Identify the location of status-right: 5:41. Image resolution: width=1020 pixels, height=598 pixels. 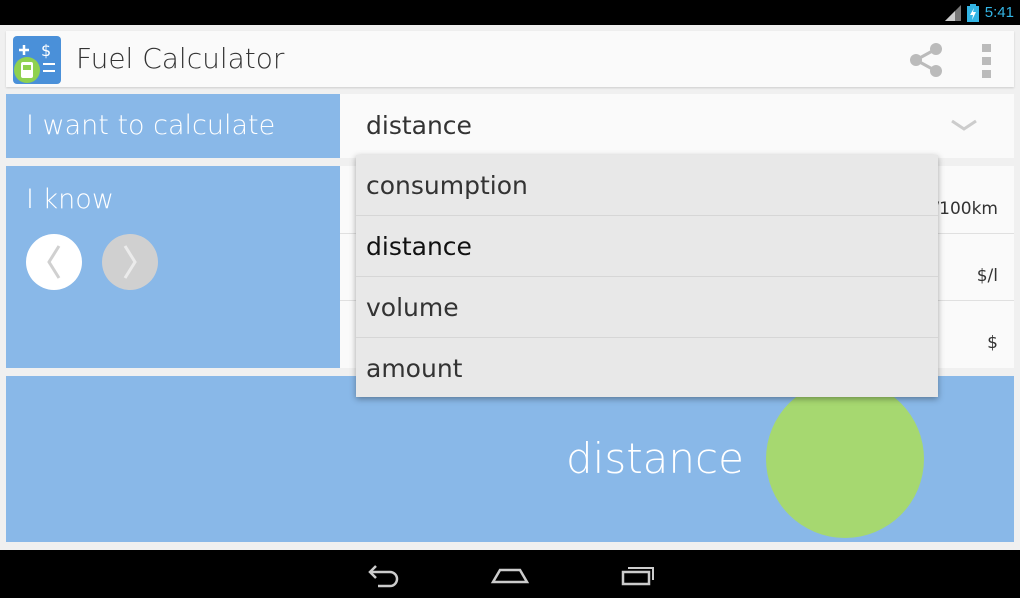
(979, 12).